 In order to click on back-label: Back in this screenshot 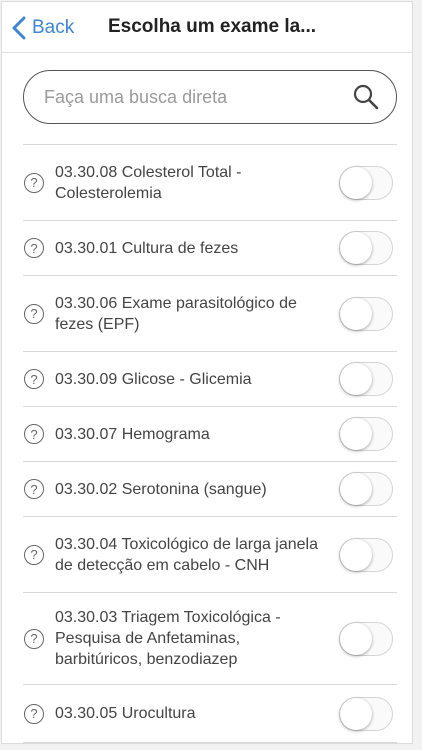, I will do `click(53, 27)`.